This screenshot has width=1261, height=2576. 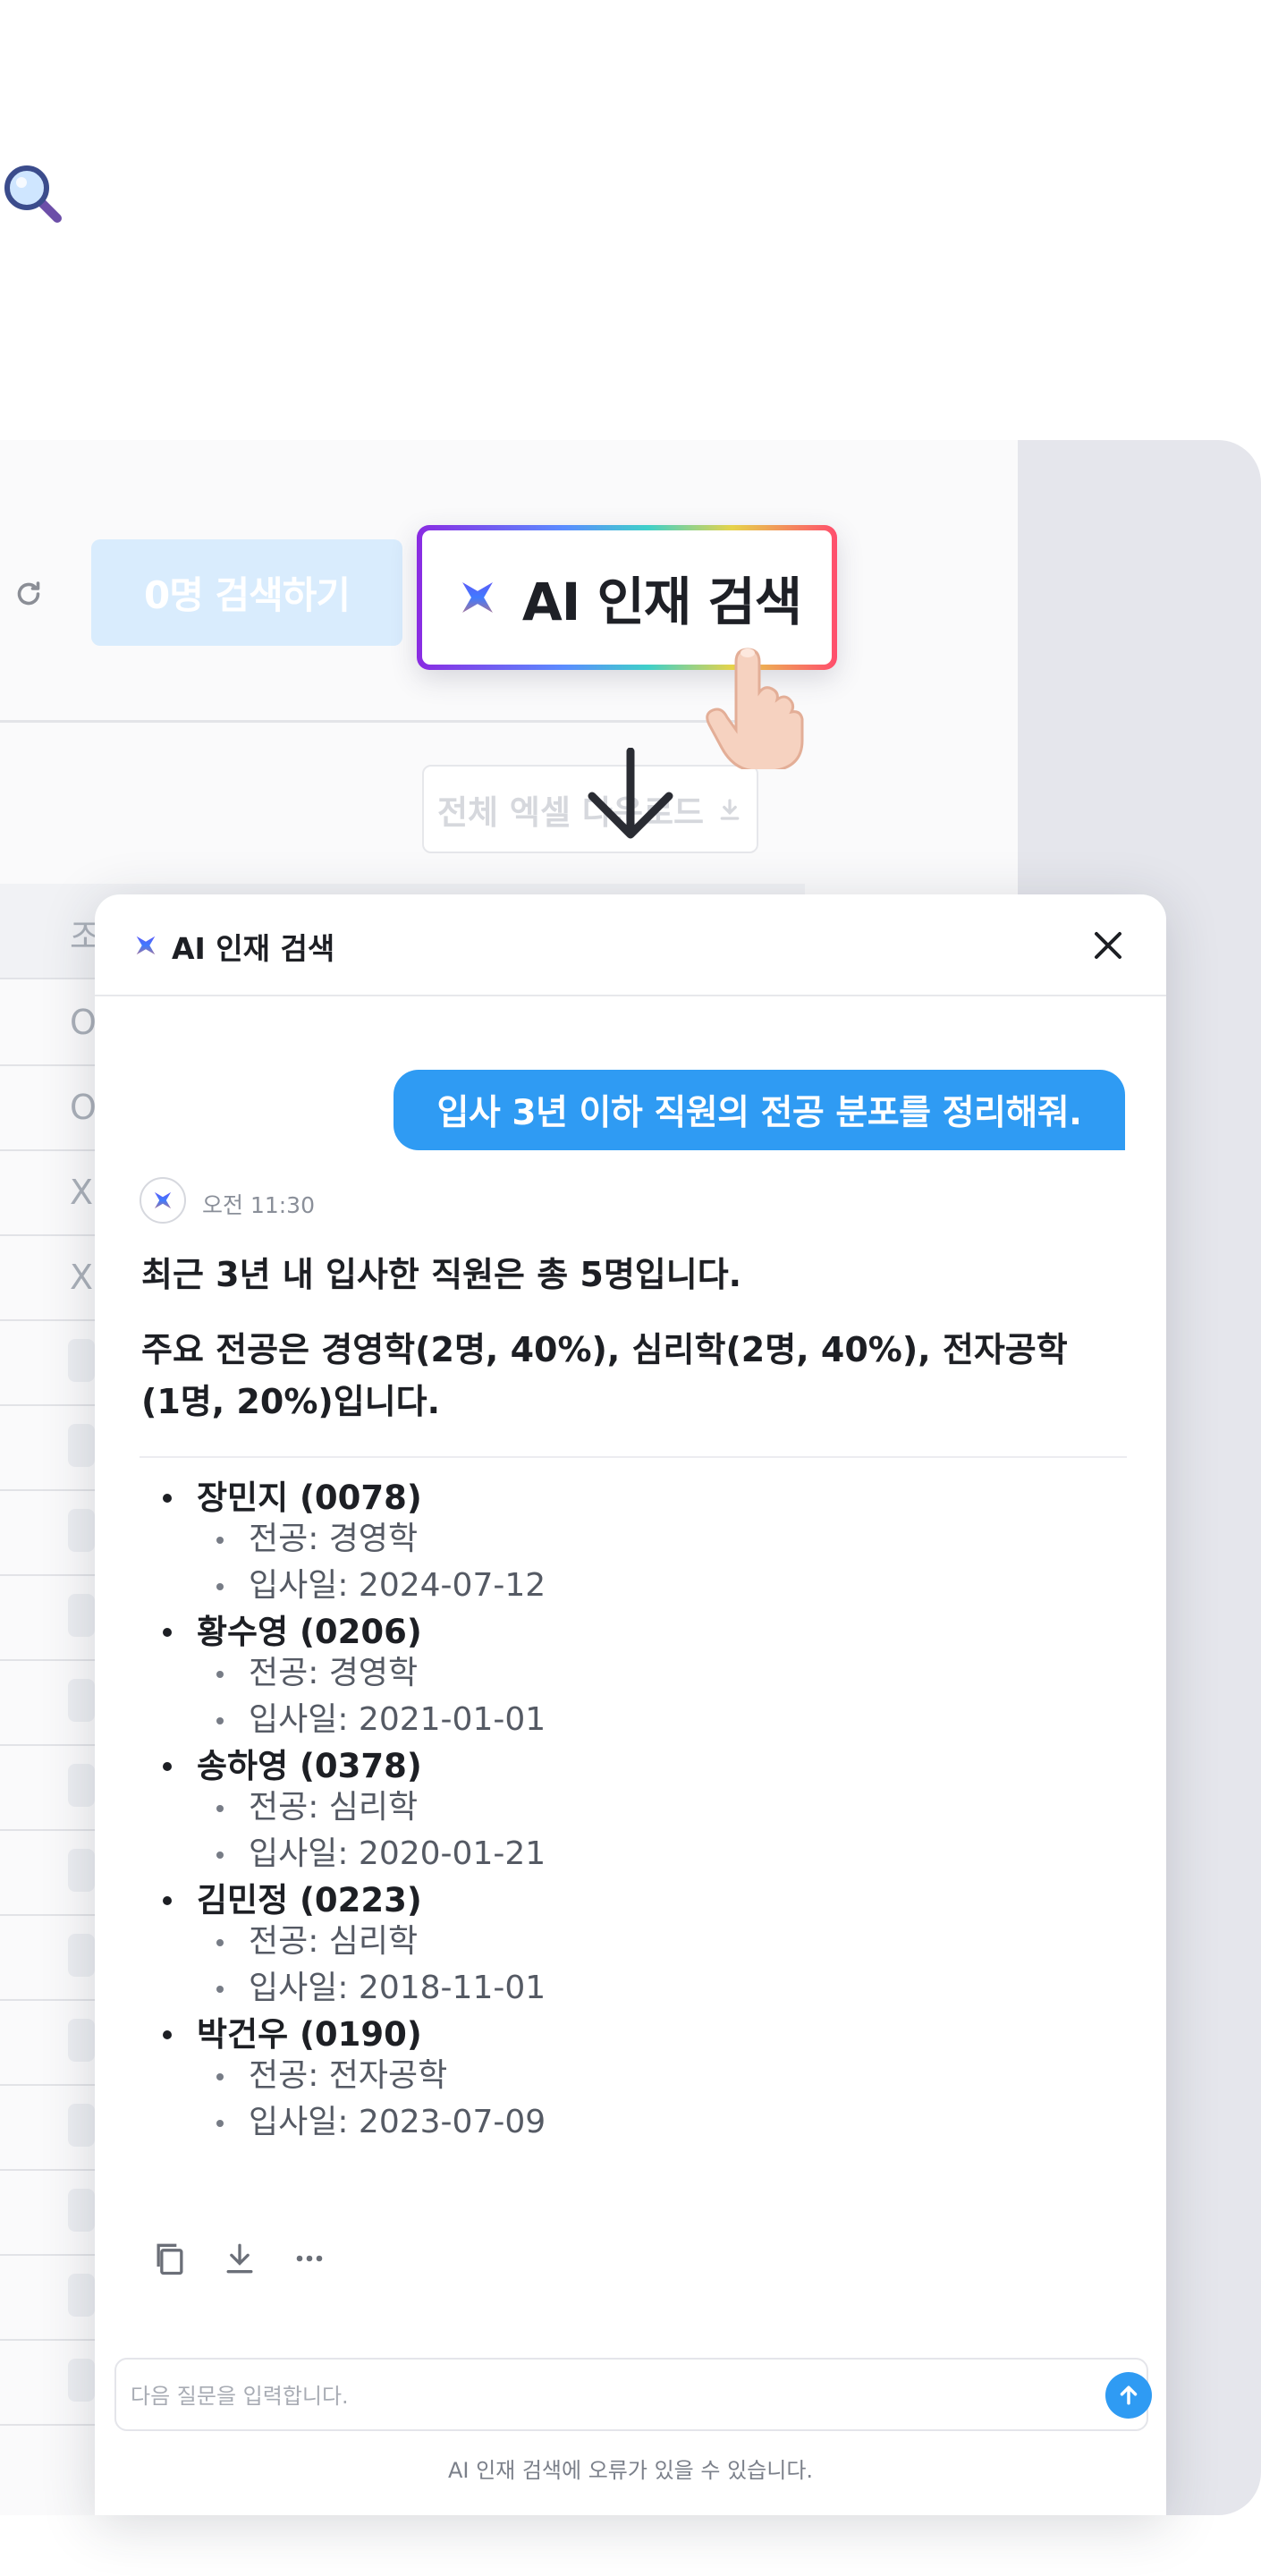 I want to click on list-item: 김민정 (0223) 전공: 심리학 입사일: 2018-11-01, so click(x=604, y=1945).